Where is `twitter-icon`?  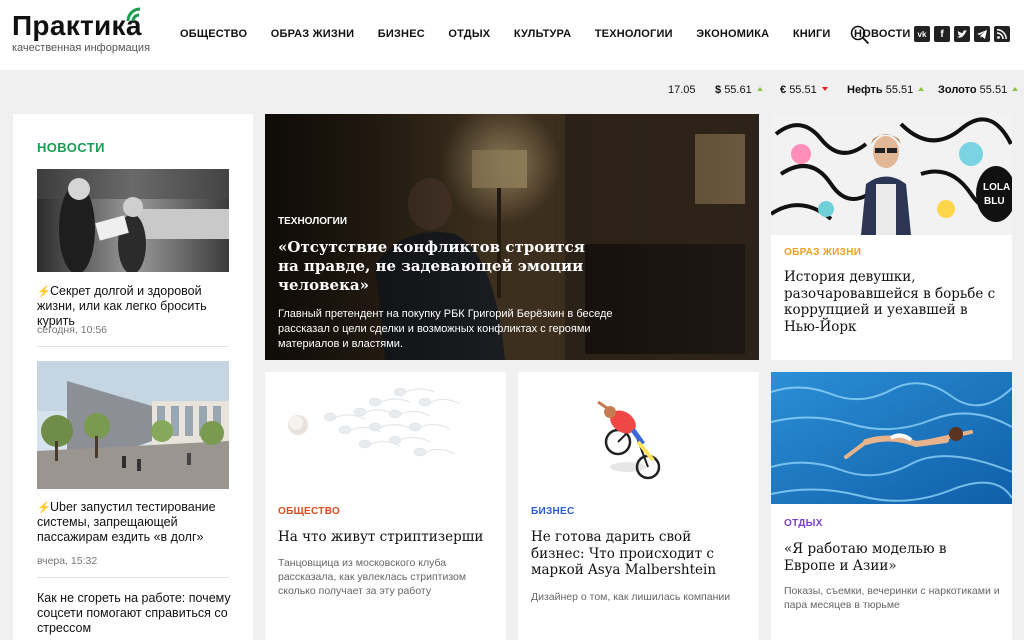 twitter-icon is located at coordinates (962, 34).